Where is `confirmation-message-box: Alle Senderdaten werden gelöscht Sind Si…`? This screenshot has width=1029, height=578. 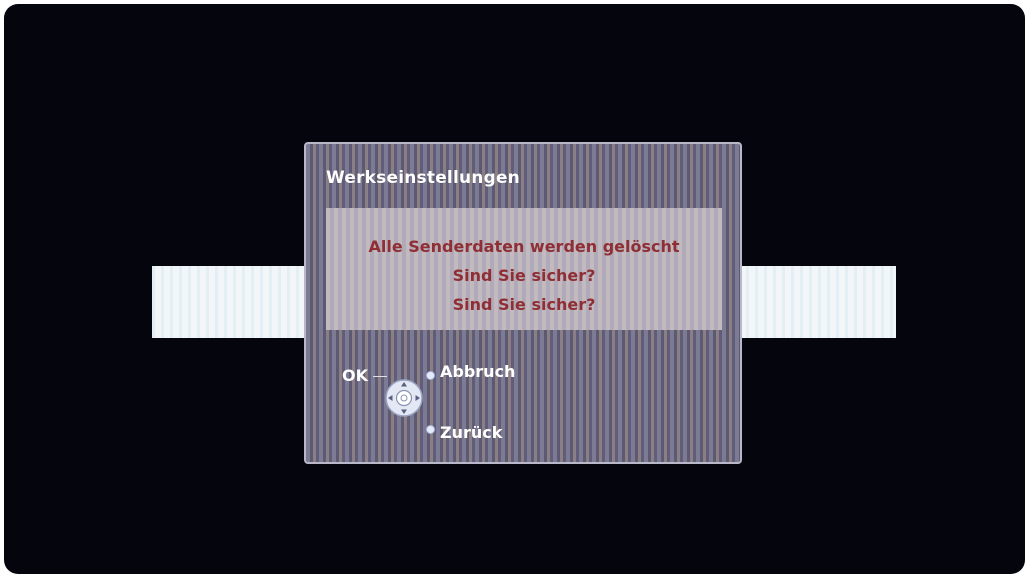
confirmation-message-box: Alle Senderdaten werden gelöscht Sind Si… is located at coordinates (524, 269).